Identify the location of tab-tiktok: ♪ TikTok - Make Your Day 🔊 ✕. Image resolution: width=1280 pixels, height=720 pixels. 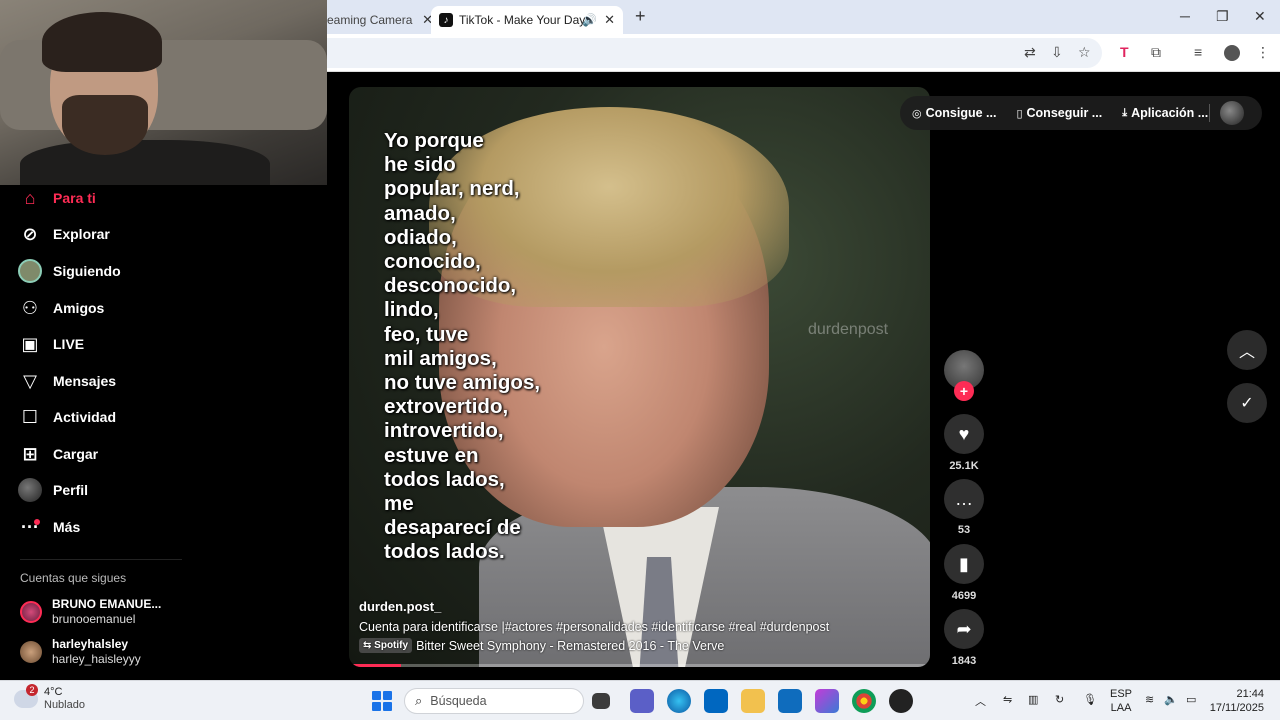
(527, 20).